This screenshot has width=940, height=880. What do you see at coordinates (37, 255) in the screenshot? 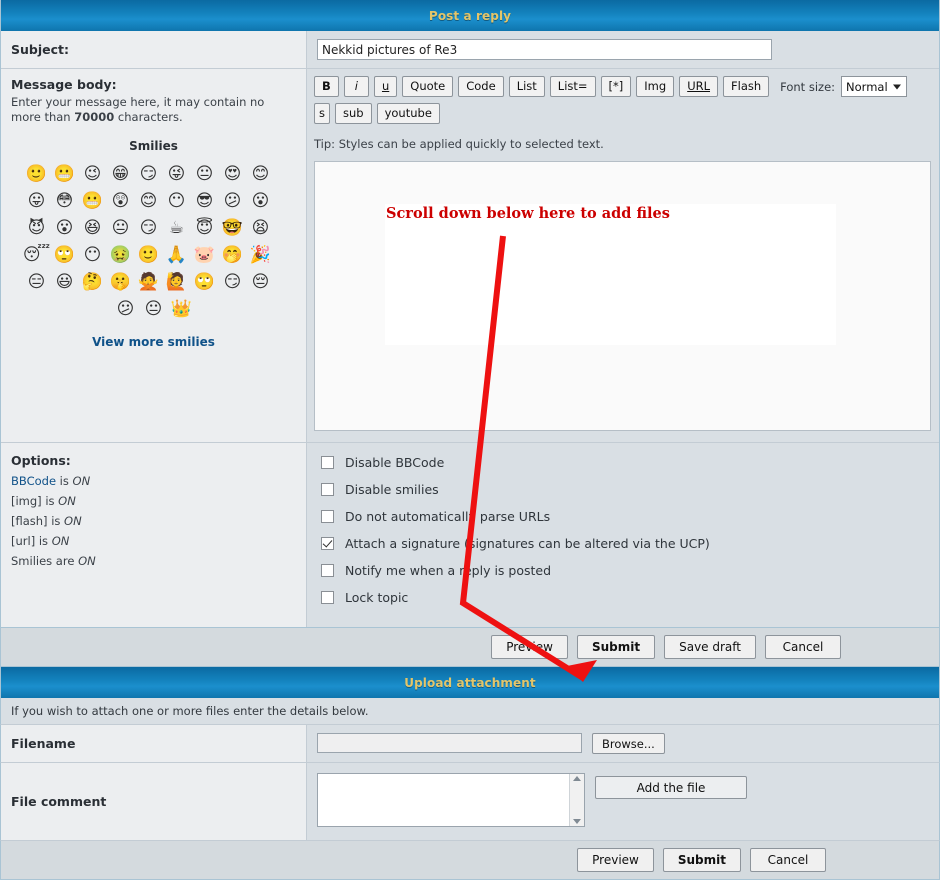
I see `smiley-icon: 😴` at bounding box center [37, 255].